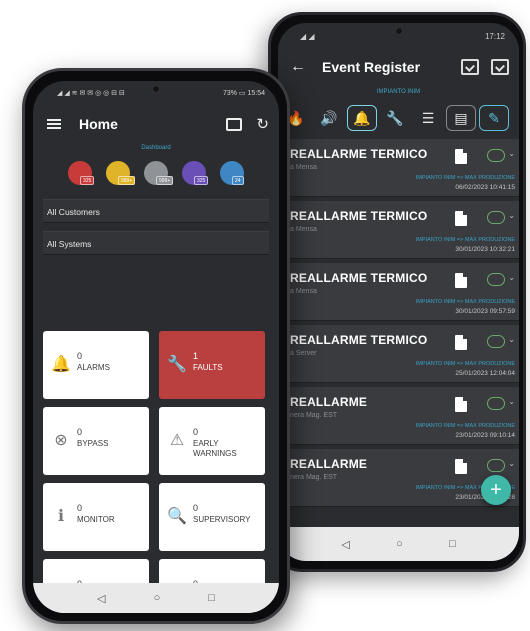 This screenshot has width=530, height=631. I want to click on calendar-check-icon, so click(470, 67).